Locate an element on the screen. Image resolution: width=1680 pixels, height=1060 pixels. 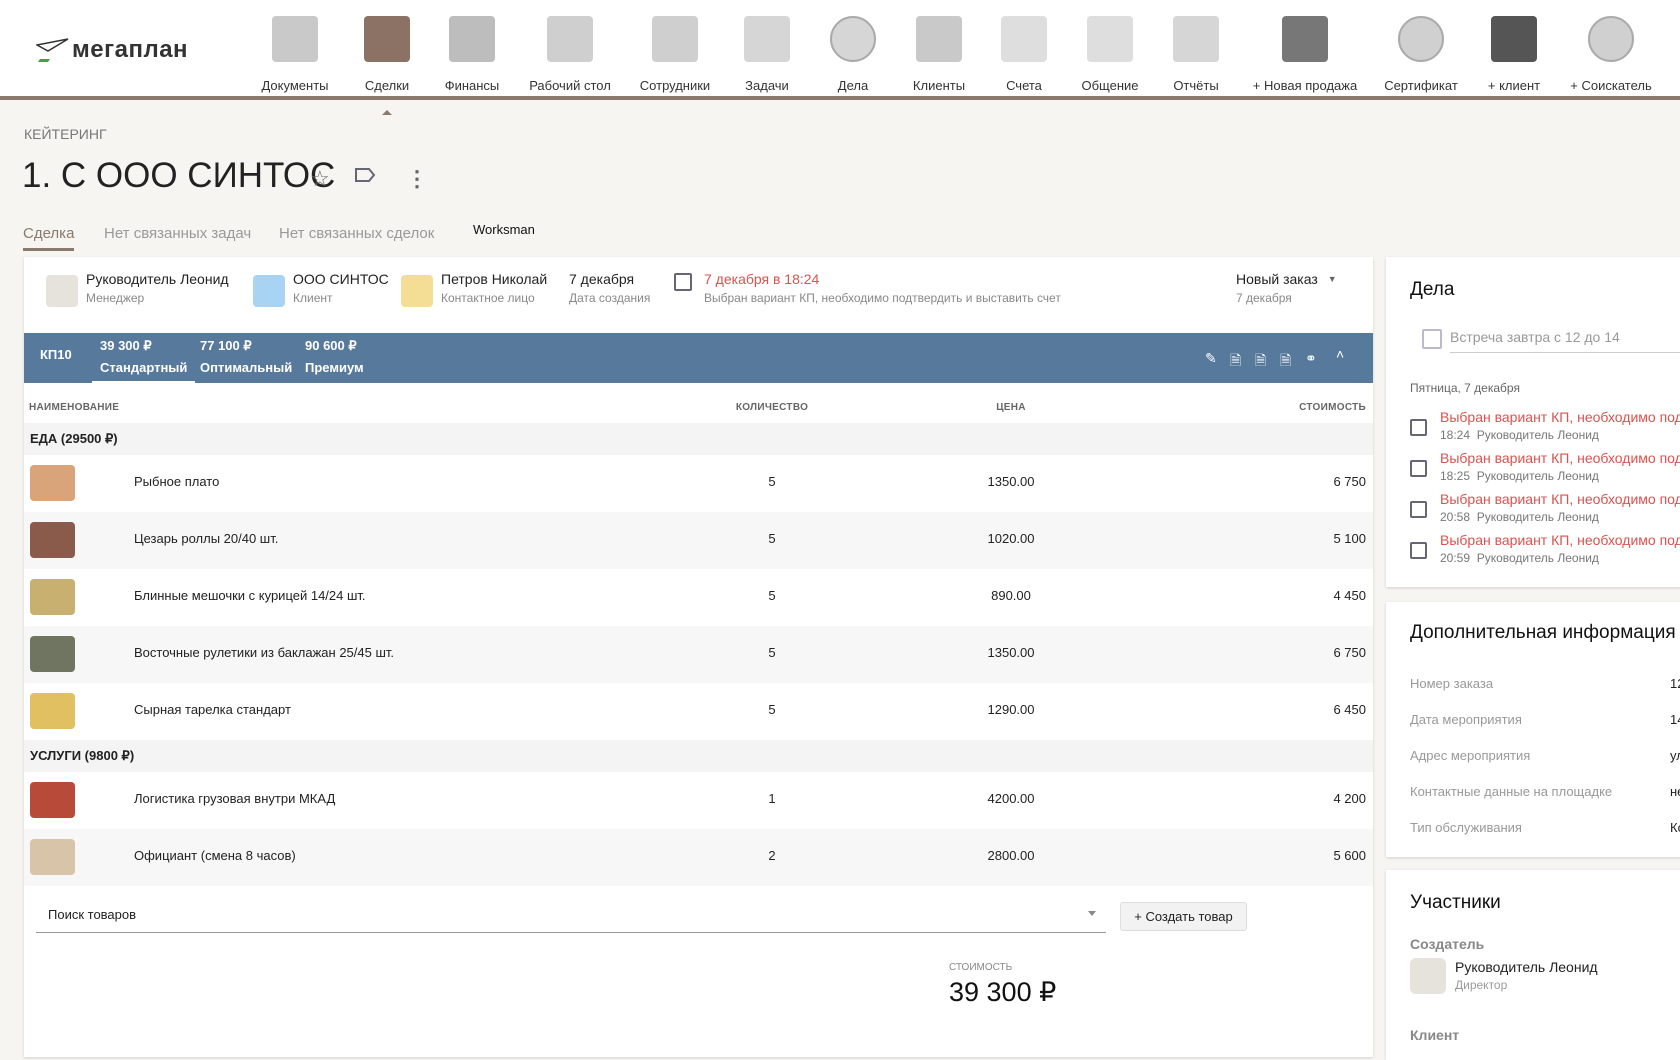
field-value: 12 is located at coordinates (1675, 683).